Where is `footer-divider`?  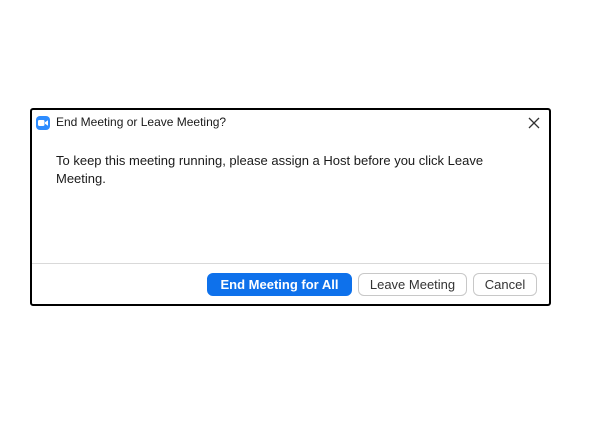
footer-divider is located at coordinates (290, 263).